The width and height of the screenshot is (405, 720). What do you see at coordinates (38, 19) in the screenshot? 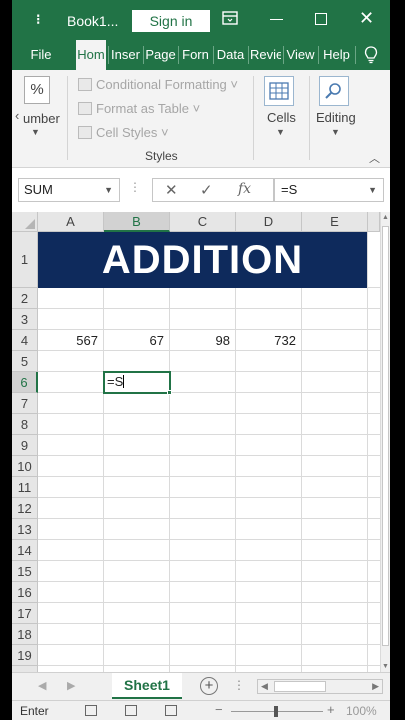
I see `quick-access-icon: ⁝` at bounding box center [38, 19].